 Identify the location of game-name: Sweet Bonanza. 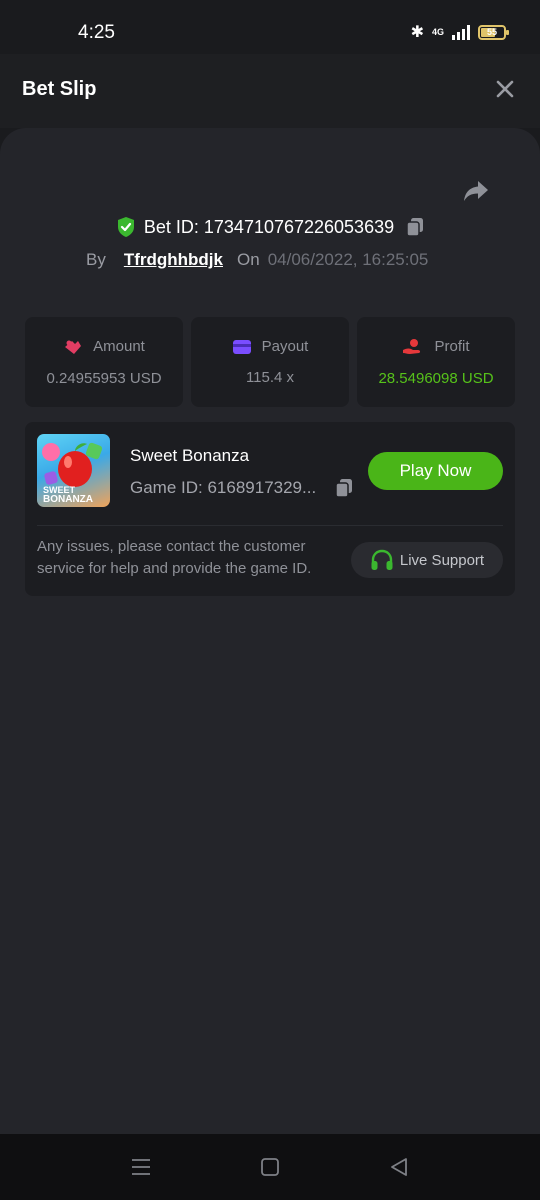
(190, 455).